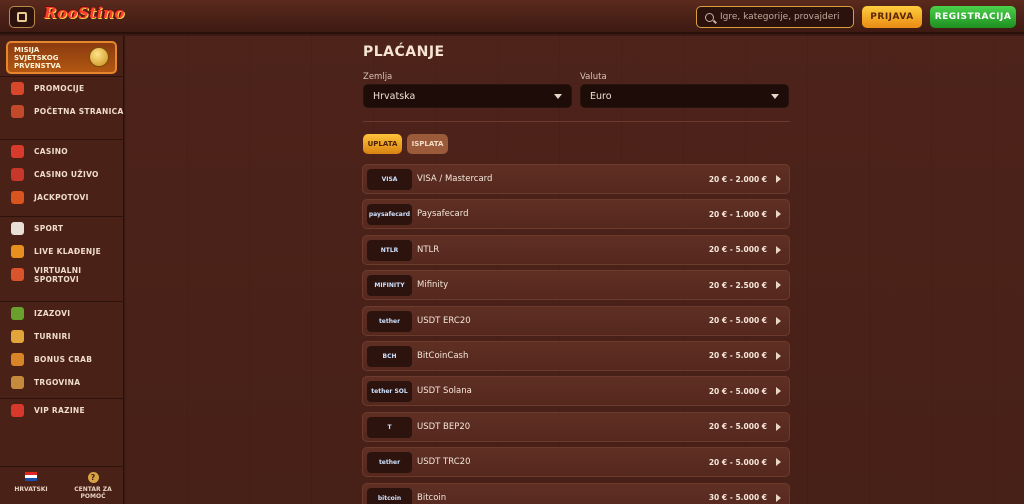 Image resolution: width=1024 pixels, height=504 pixels. Describe the element at coordinates (389, 179) in the screenshot. I see `payment-logo: VISA` at that location.